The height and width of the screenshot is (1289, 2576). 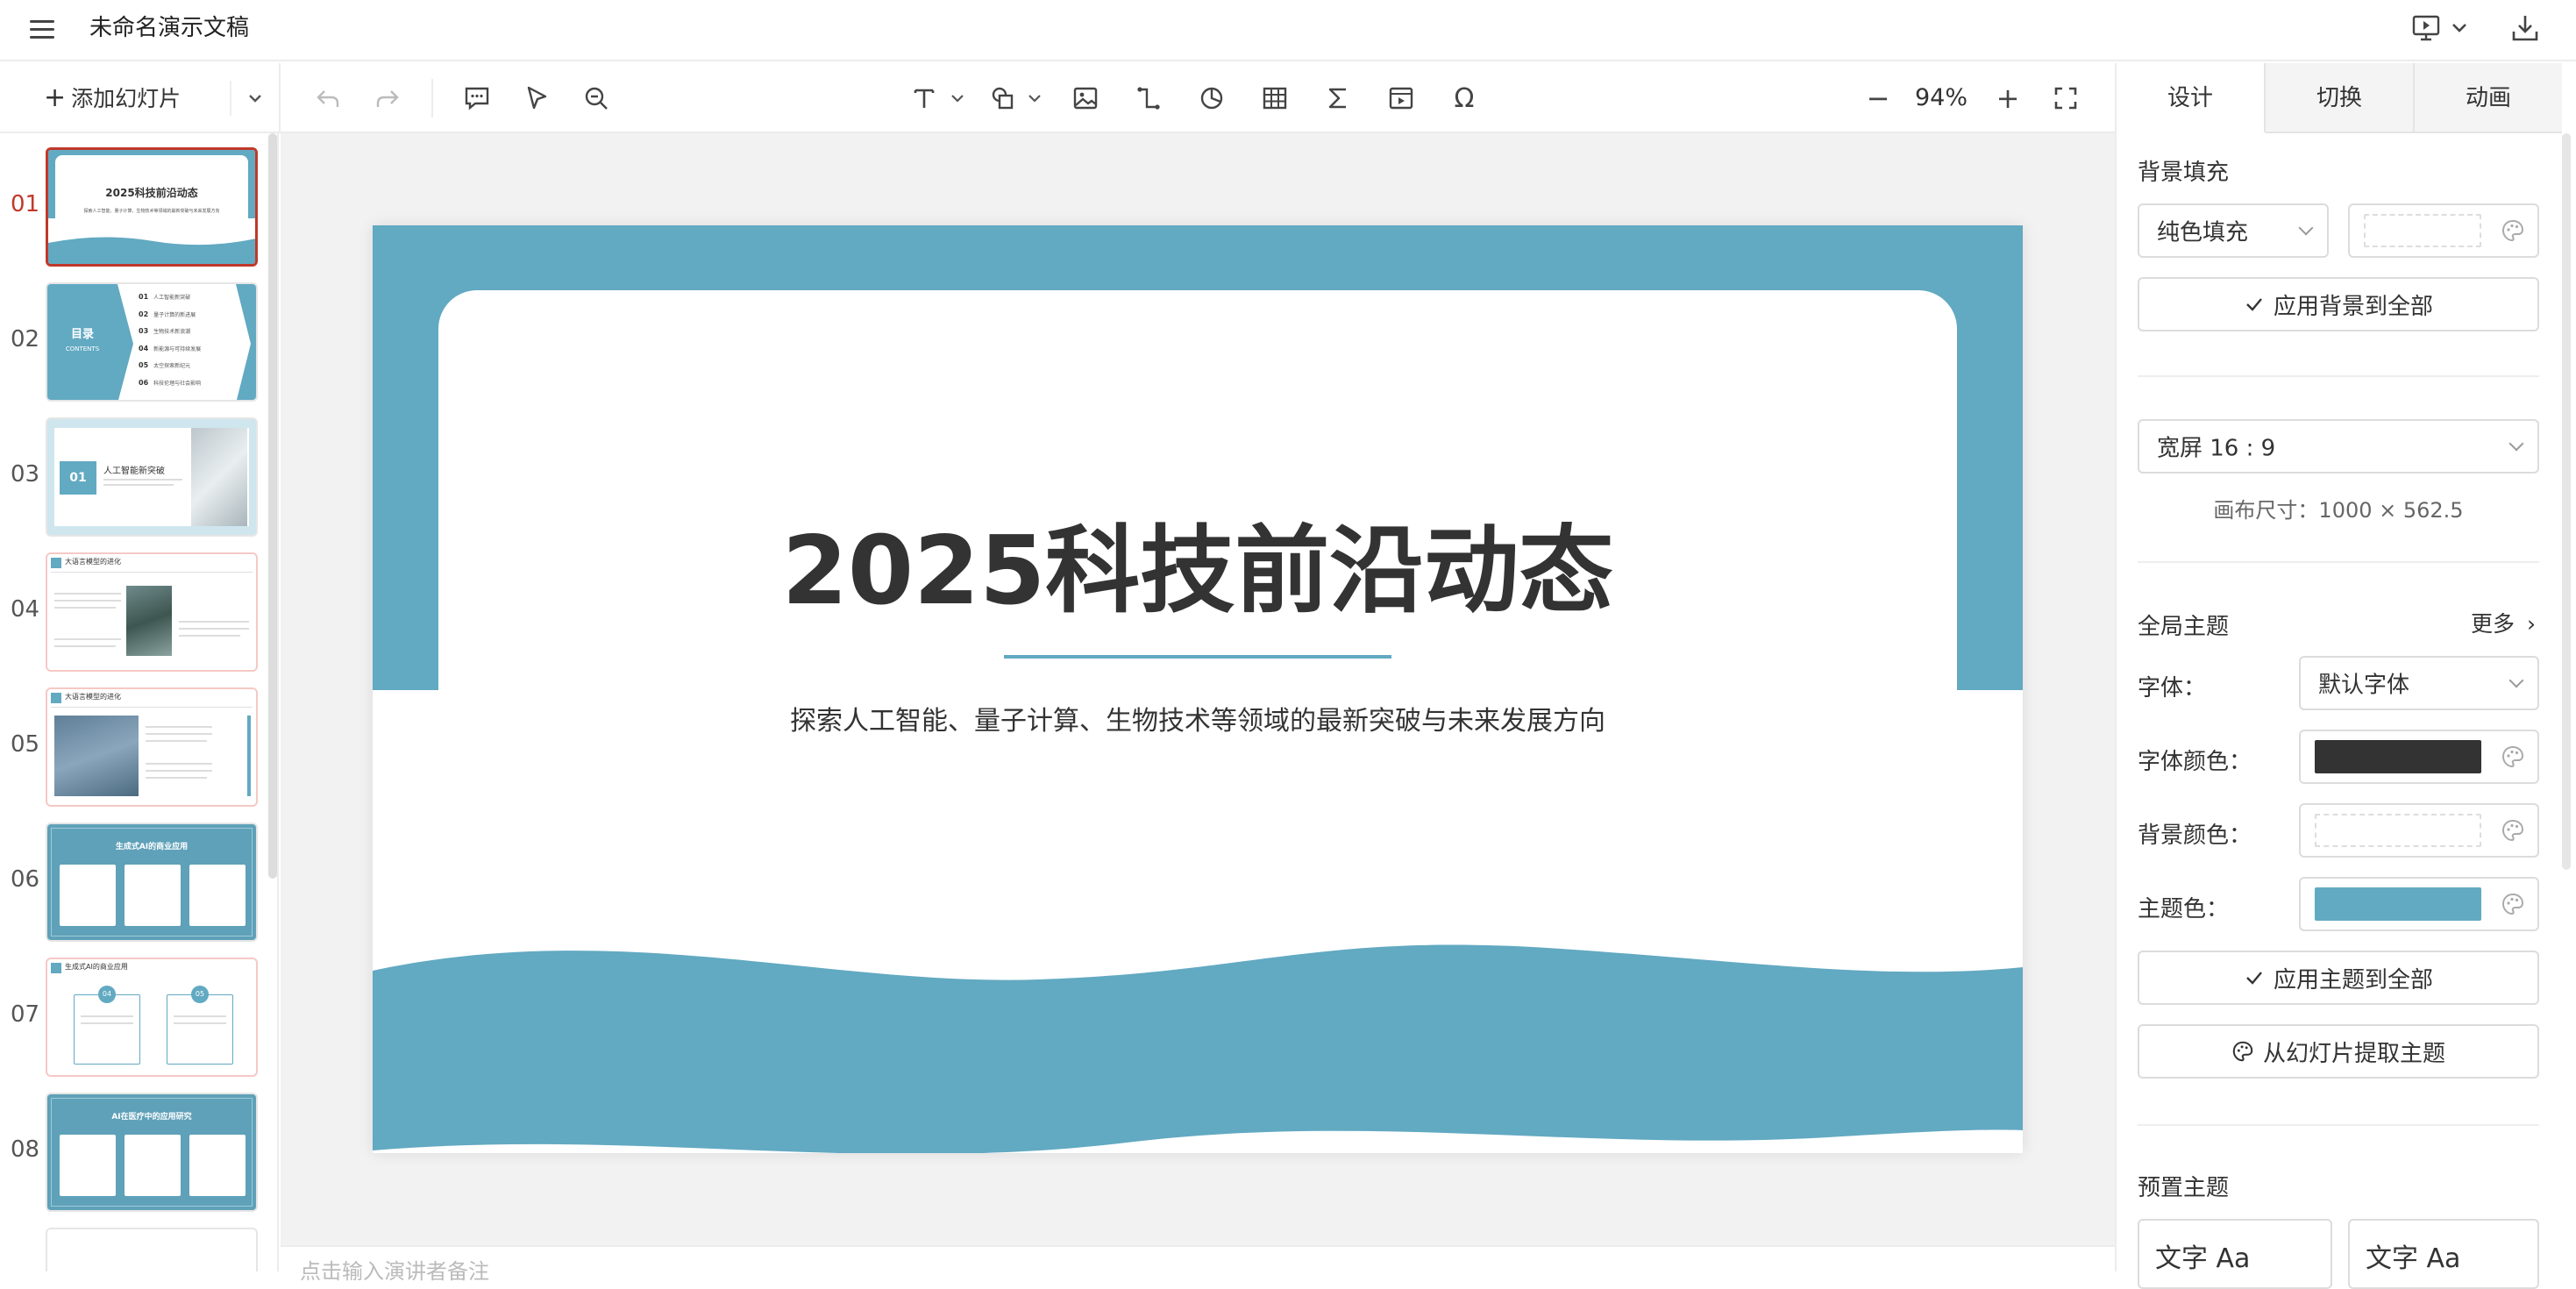 What do you see at coordinates (2338, 446) in the screenshot?
I see `aspect-ratio-select: 宽屏 16 : 9` at bounding box center [2338, 446].